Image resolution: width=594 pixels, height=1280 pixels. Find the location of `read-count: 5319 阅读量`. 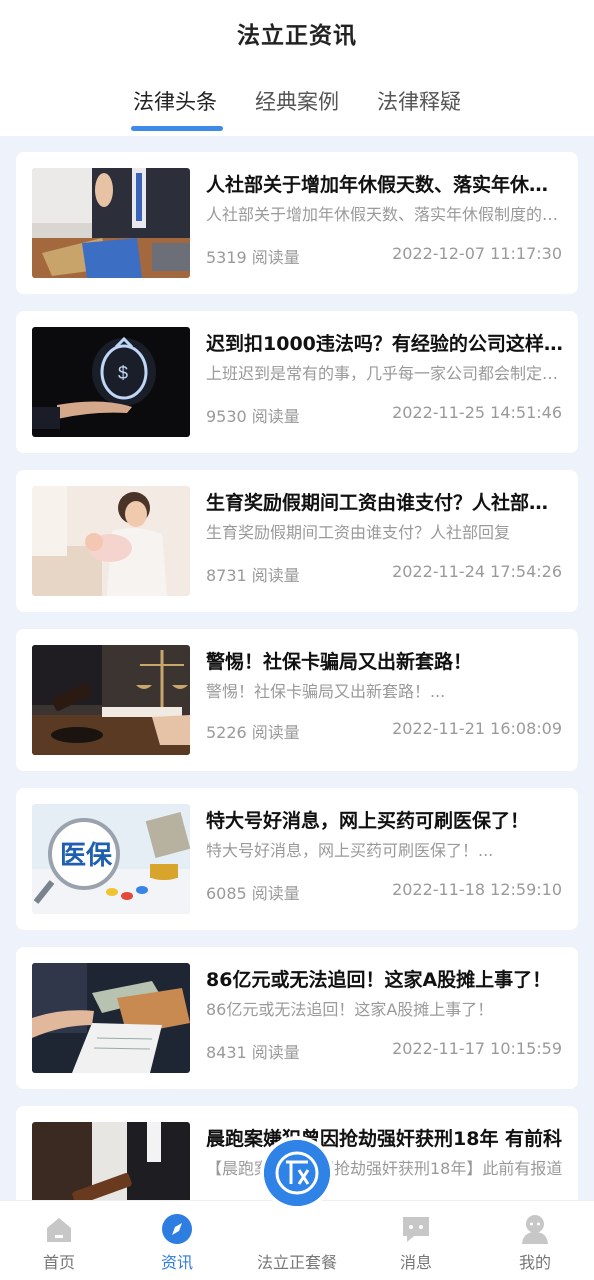

read-count: 5319 阅读量 is located at coordinates (253, 257).